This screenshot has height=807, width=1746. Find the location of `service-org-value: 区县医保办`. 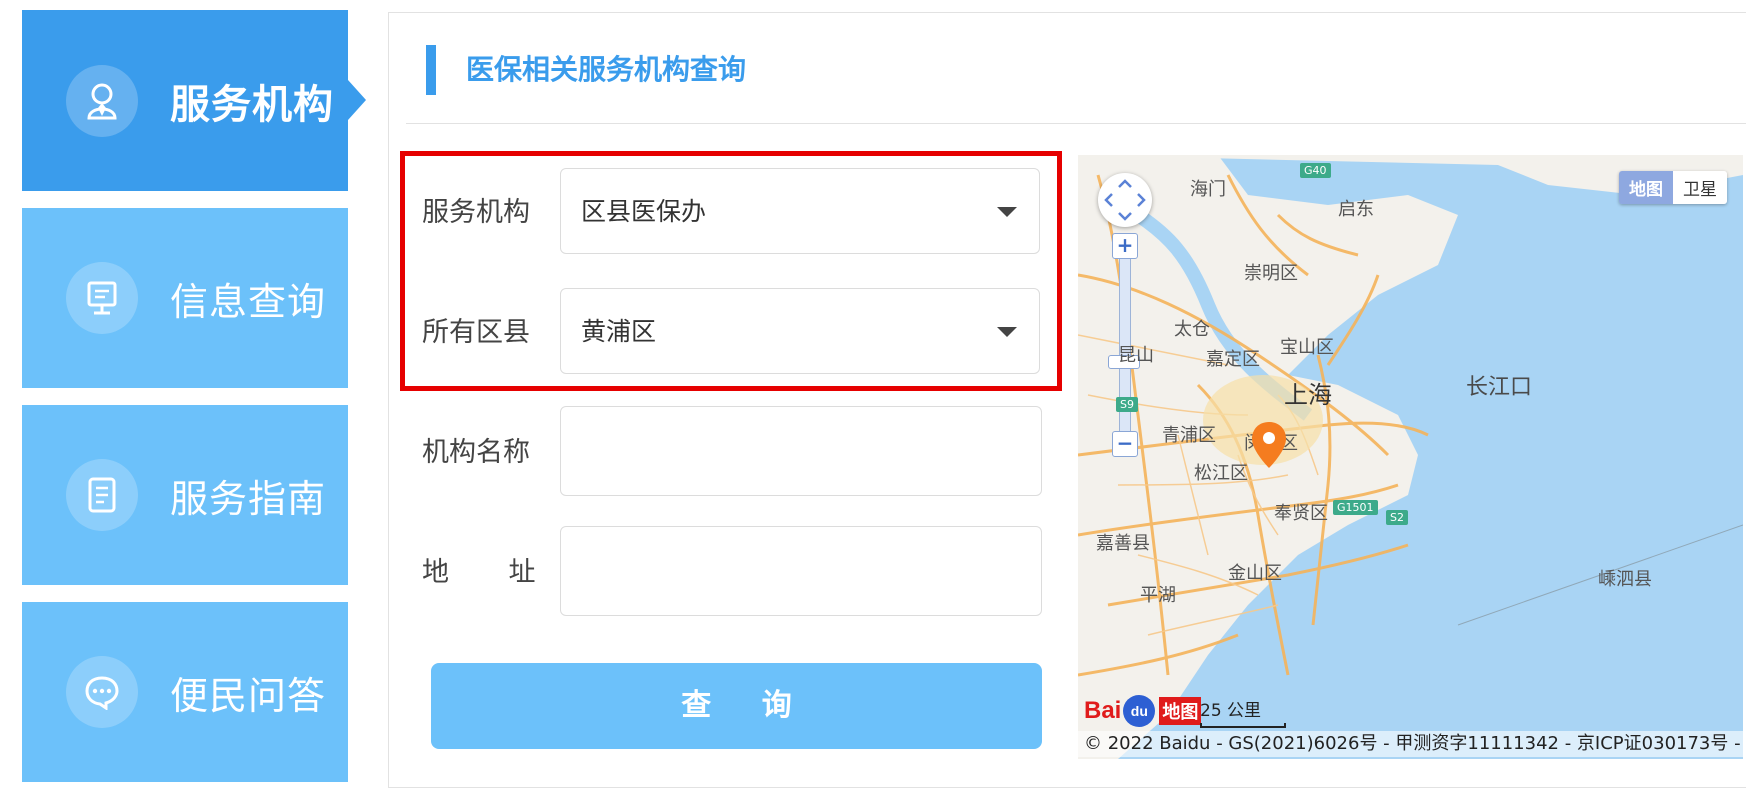

service-org-value: 区县医保办 is located at coordinates (644, 212).